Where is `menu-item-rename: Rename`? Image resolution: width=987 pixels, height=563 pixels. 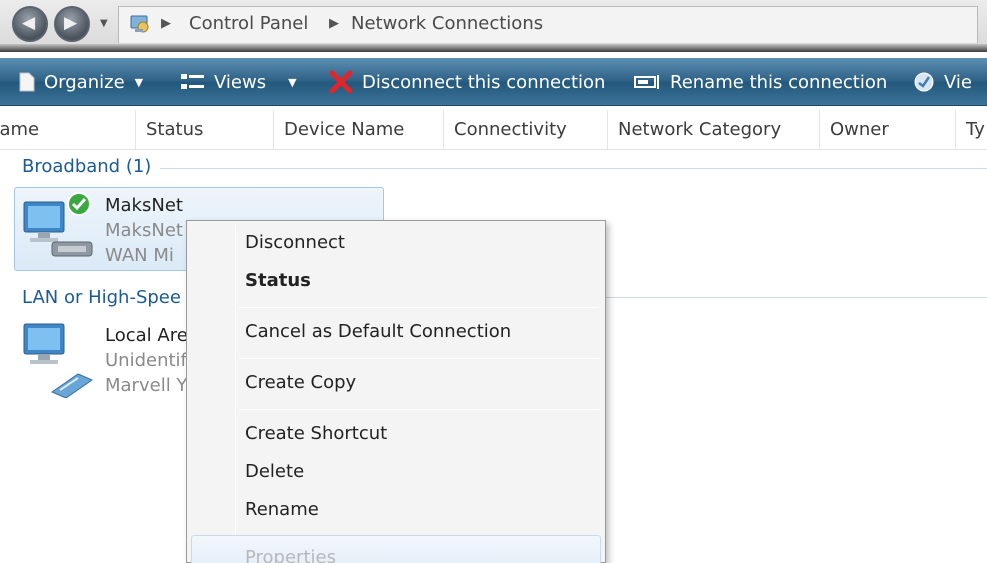
menu-item-rename: Rename is located at coordinates (282, 509).